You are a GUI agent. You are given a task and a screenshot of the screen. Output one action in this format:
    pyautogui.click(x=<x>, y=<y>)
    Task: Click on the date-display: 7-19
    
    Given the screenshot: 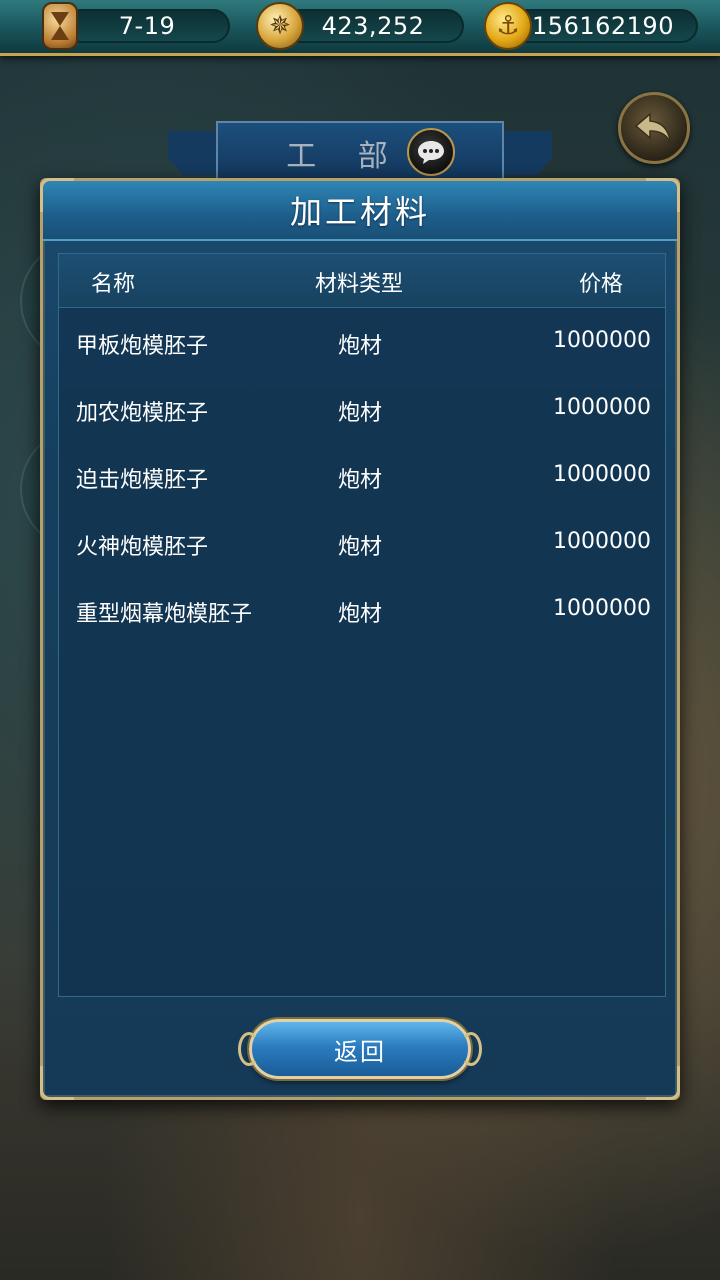 What is the action you would take?
    pyautogui.click(x=147, y=26)
    